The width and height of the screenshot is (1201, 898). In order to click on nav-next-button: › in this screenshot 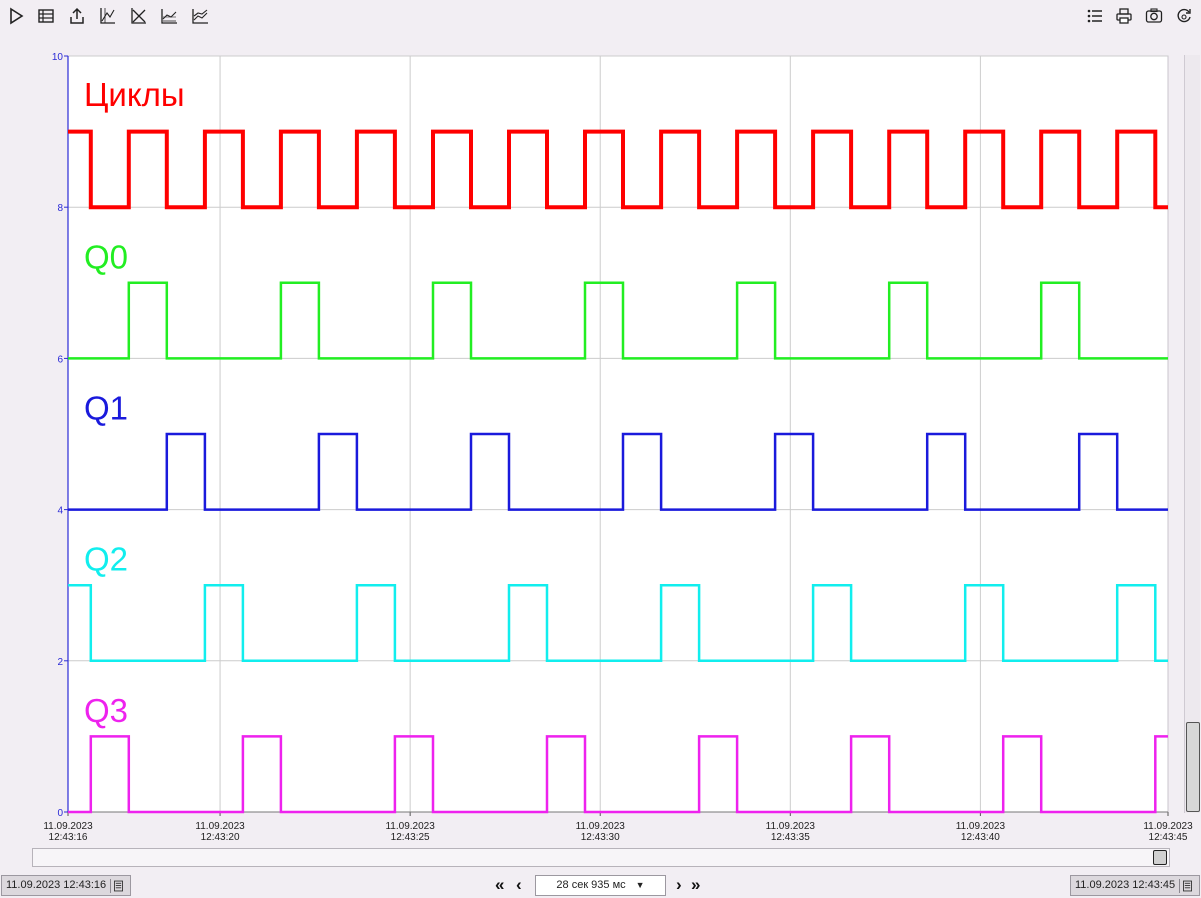, I will do `click(679, 885)`.